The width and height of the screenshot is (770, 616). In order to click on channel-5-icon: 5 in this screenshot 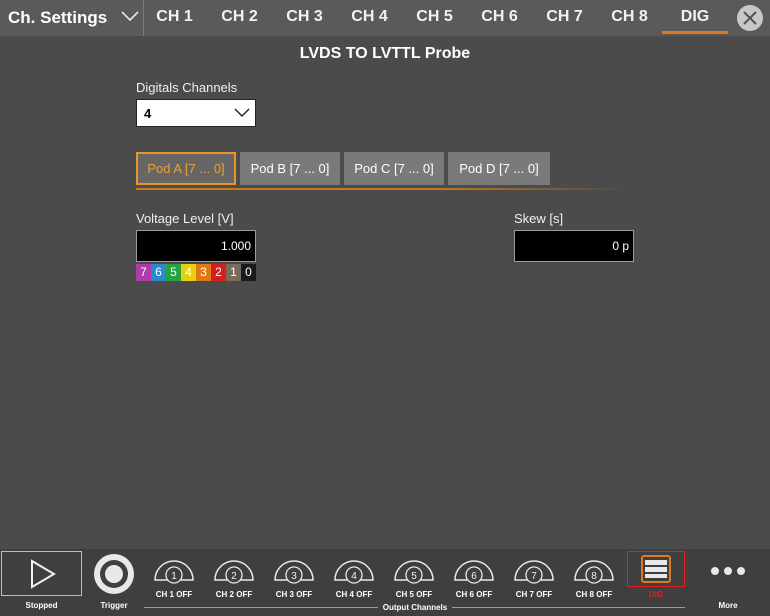, I will do `click(414, 572)`.